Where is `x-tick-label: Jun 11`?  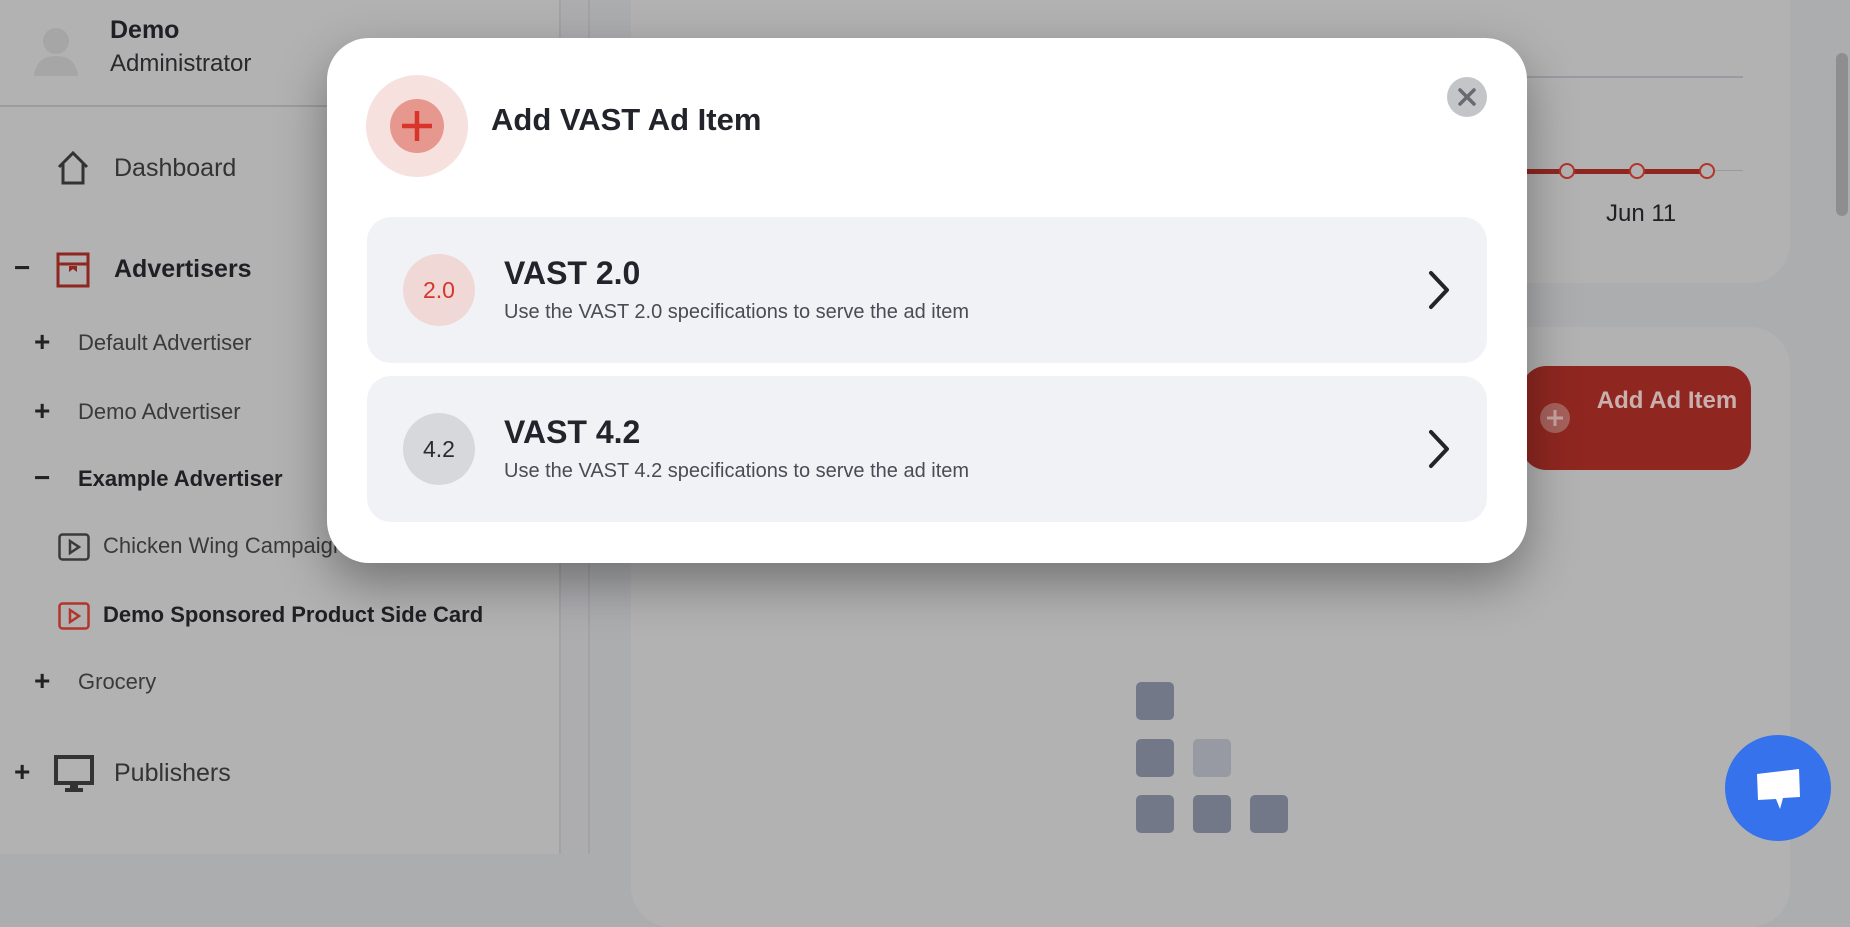
x-tick-label: Jun 11 is located at coordinates (1641, 213).